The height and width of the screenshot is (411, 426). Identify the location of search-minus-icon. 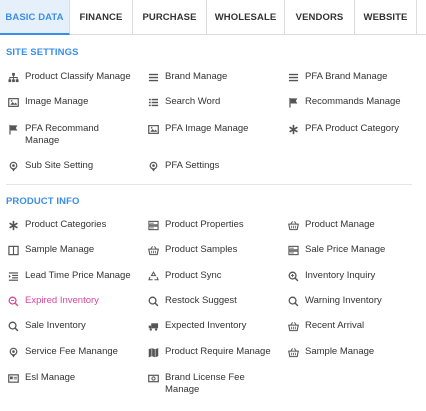
(13, 301).